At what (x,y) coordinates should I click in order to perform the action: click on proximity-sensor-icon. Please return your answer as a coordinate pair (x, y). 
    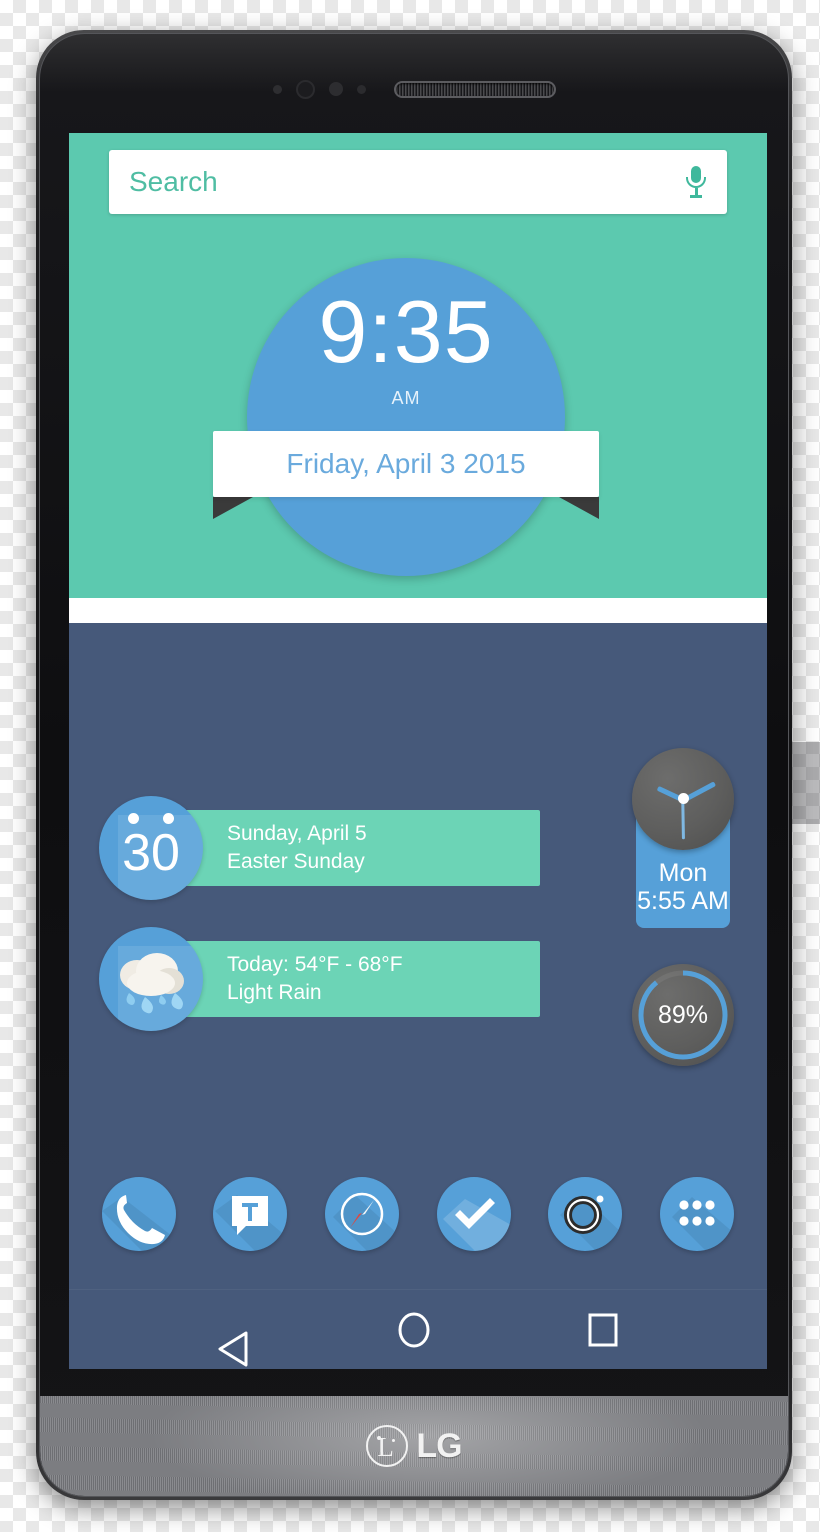
    Looking at the image, I should click on (335, 89).